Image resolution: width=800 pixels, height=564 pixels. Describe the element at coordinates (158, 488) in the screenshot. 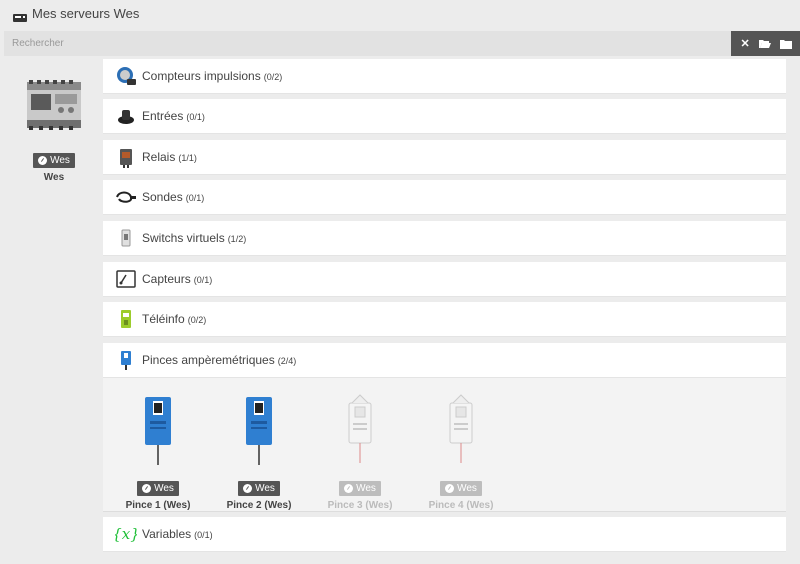

I see `pince-1-badge: Wes` at that location.